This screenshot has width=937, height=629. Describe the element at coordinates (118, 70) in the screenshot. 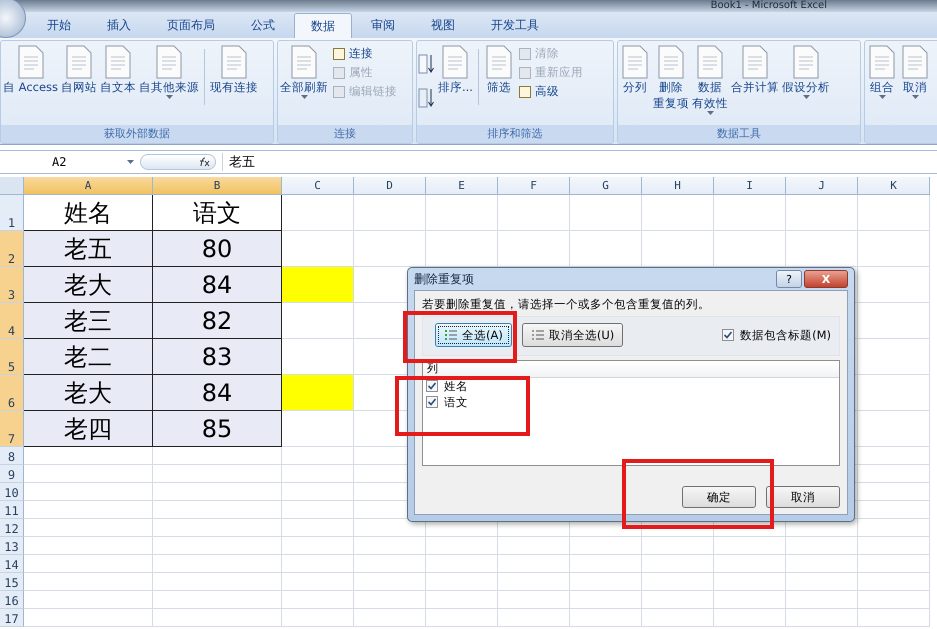

I see `ribbon-button: 自文本` at that location.